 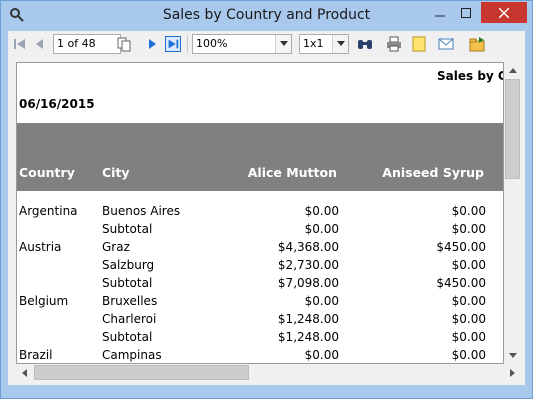 I want to click on cell-alice-mutton: $4,368.00, so click(x=308, y=247).